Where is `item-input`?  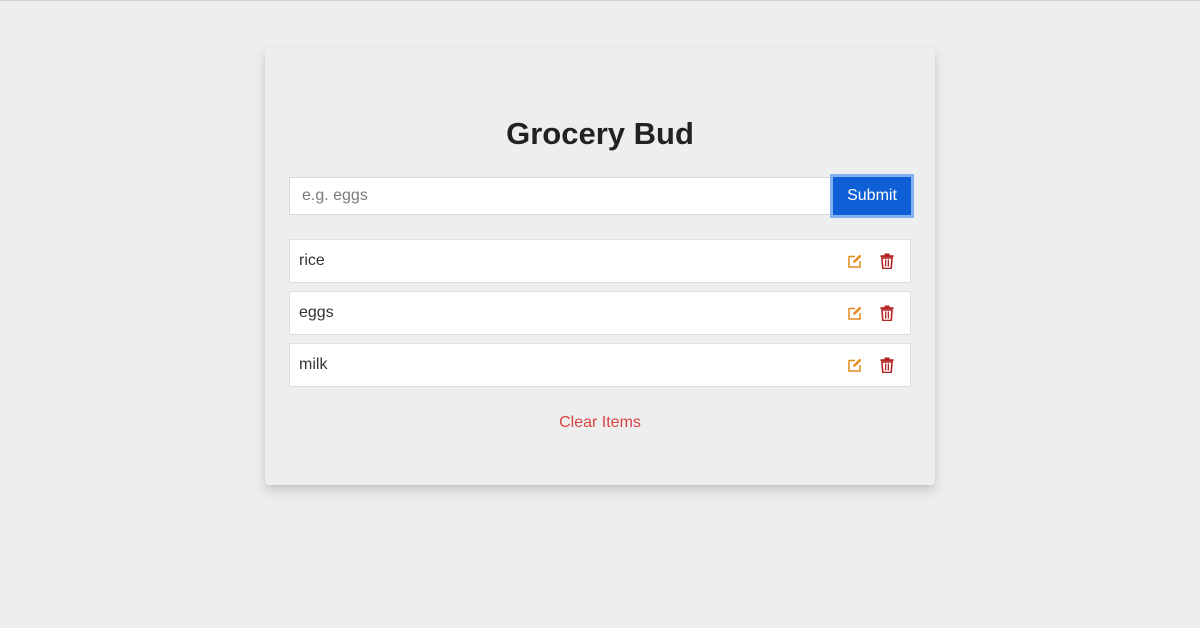 item-input is located at coordinates (561, 196).